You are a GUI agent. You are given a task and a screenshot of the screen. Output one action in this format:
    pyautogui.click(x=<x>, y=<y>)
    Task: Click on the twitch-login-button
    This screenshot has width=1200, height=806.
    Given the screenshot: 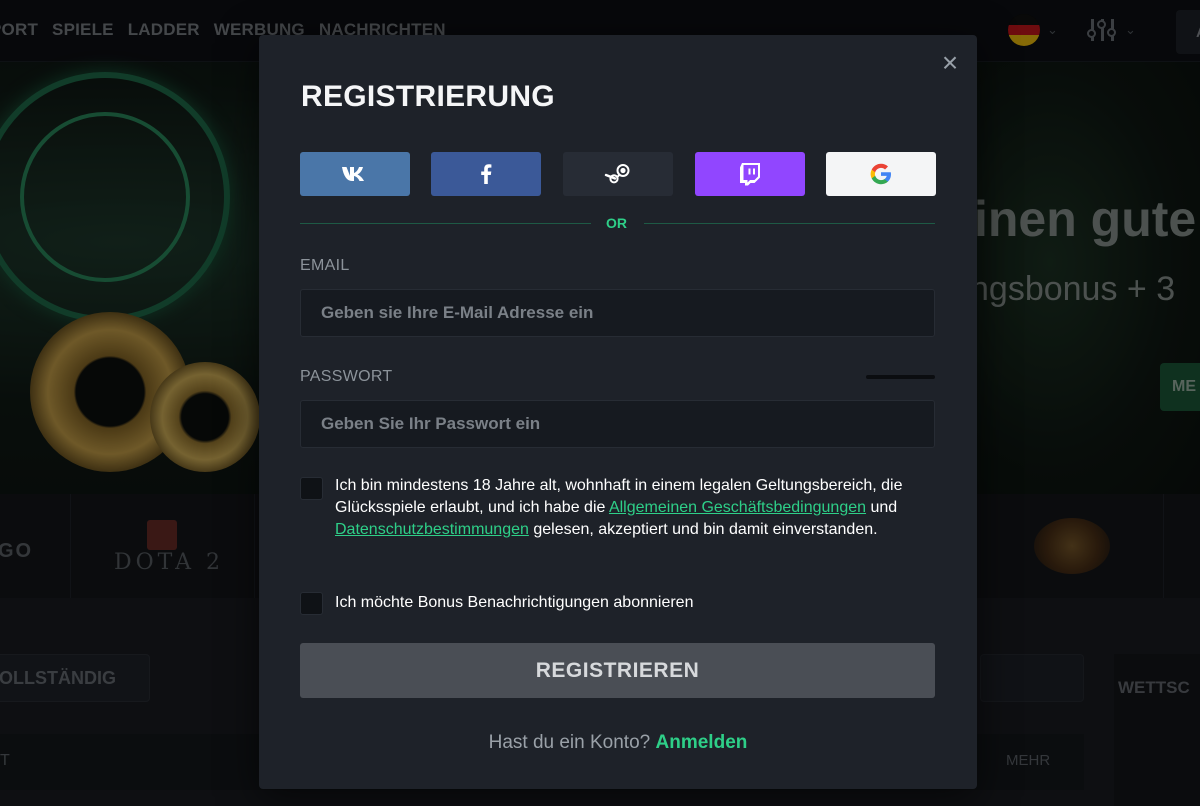 What is the action you would take?
    pyautogui.click(x=750, y=174)
    